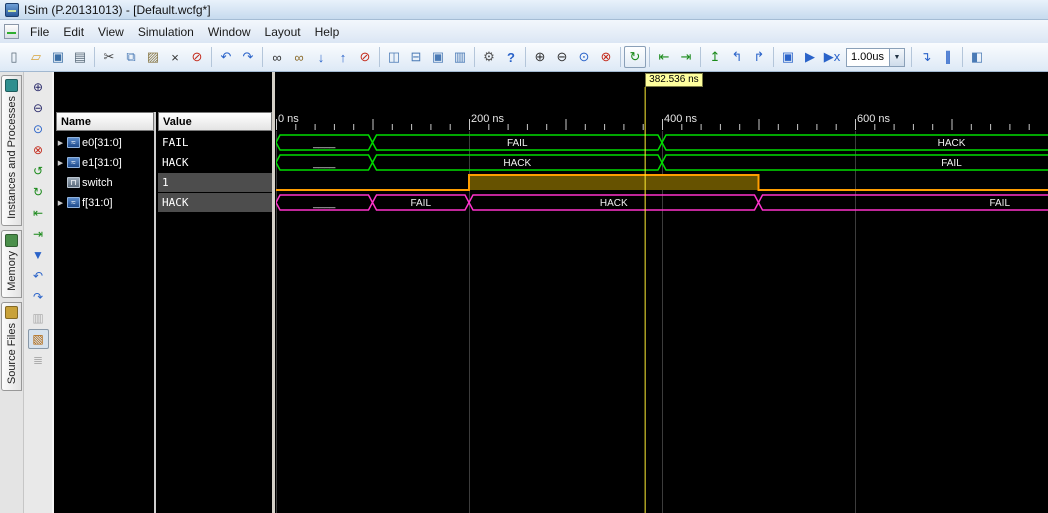 The height and width of the screenshot is (513, 1048). Describe the element at coordinates (131, 57) in the screenshot. I see `copy-button: ⧉` at that location.